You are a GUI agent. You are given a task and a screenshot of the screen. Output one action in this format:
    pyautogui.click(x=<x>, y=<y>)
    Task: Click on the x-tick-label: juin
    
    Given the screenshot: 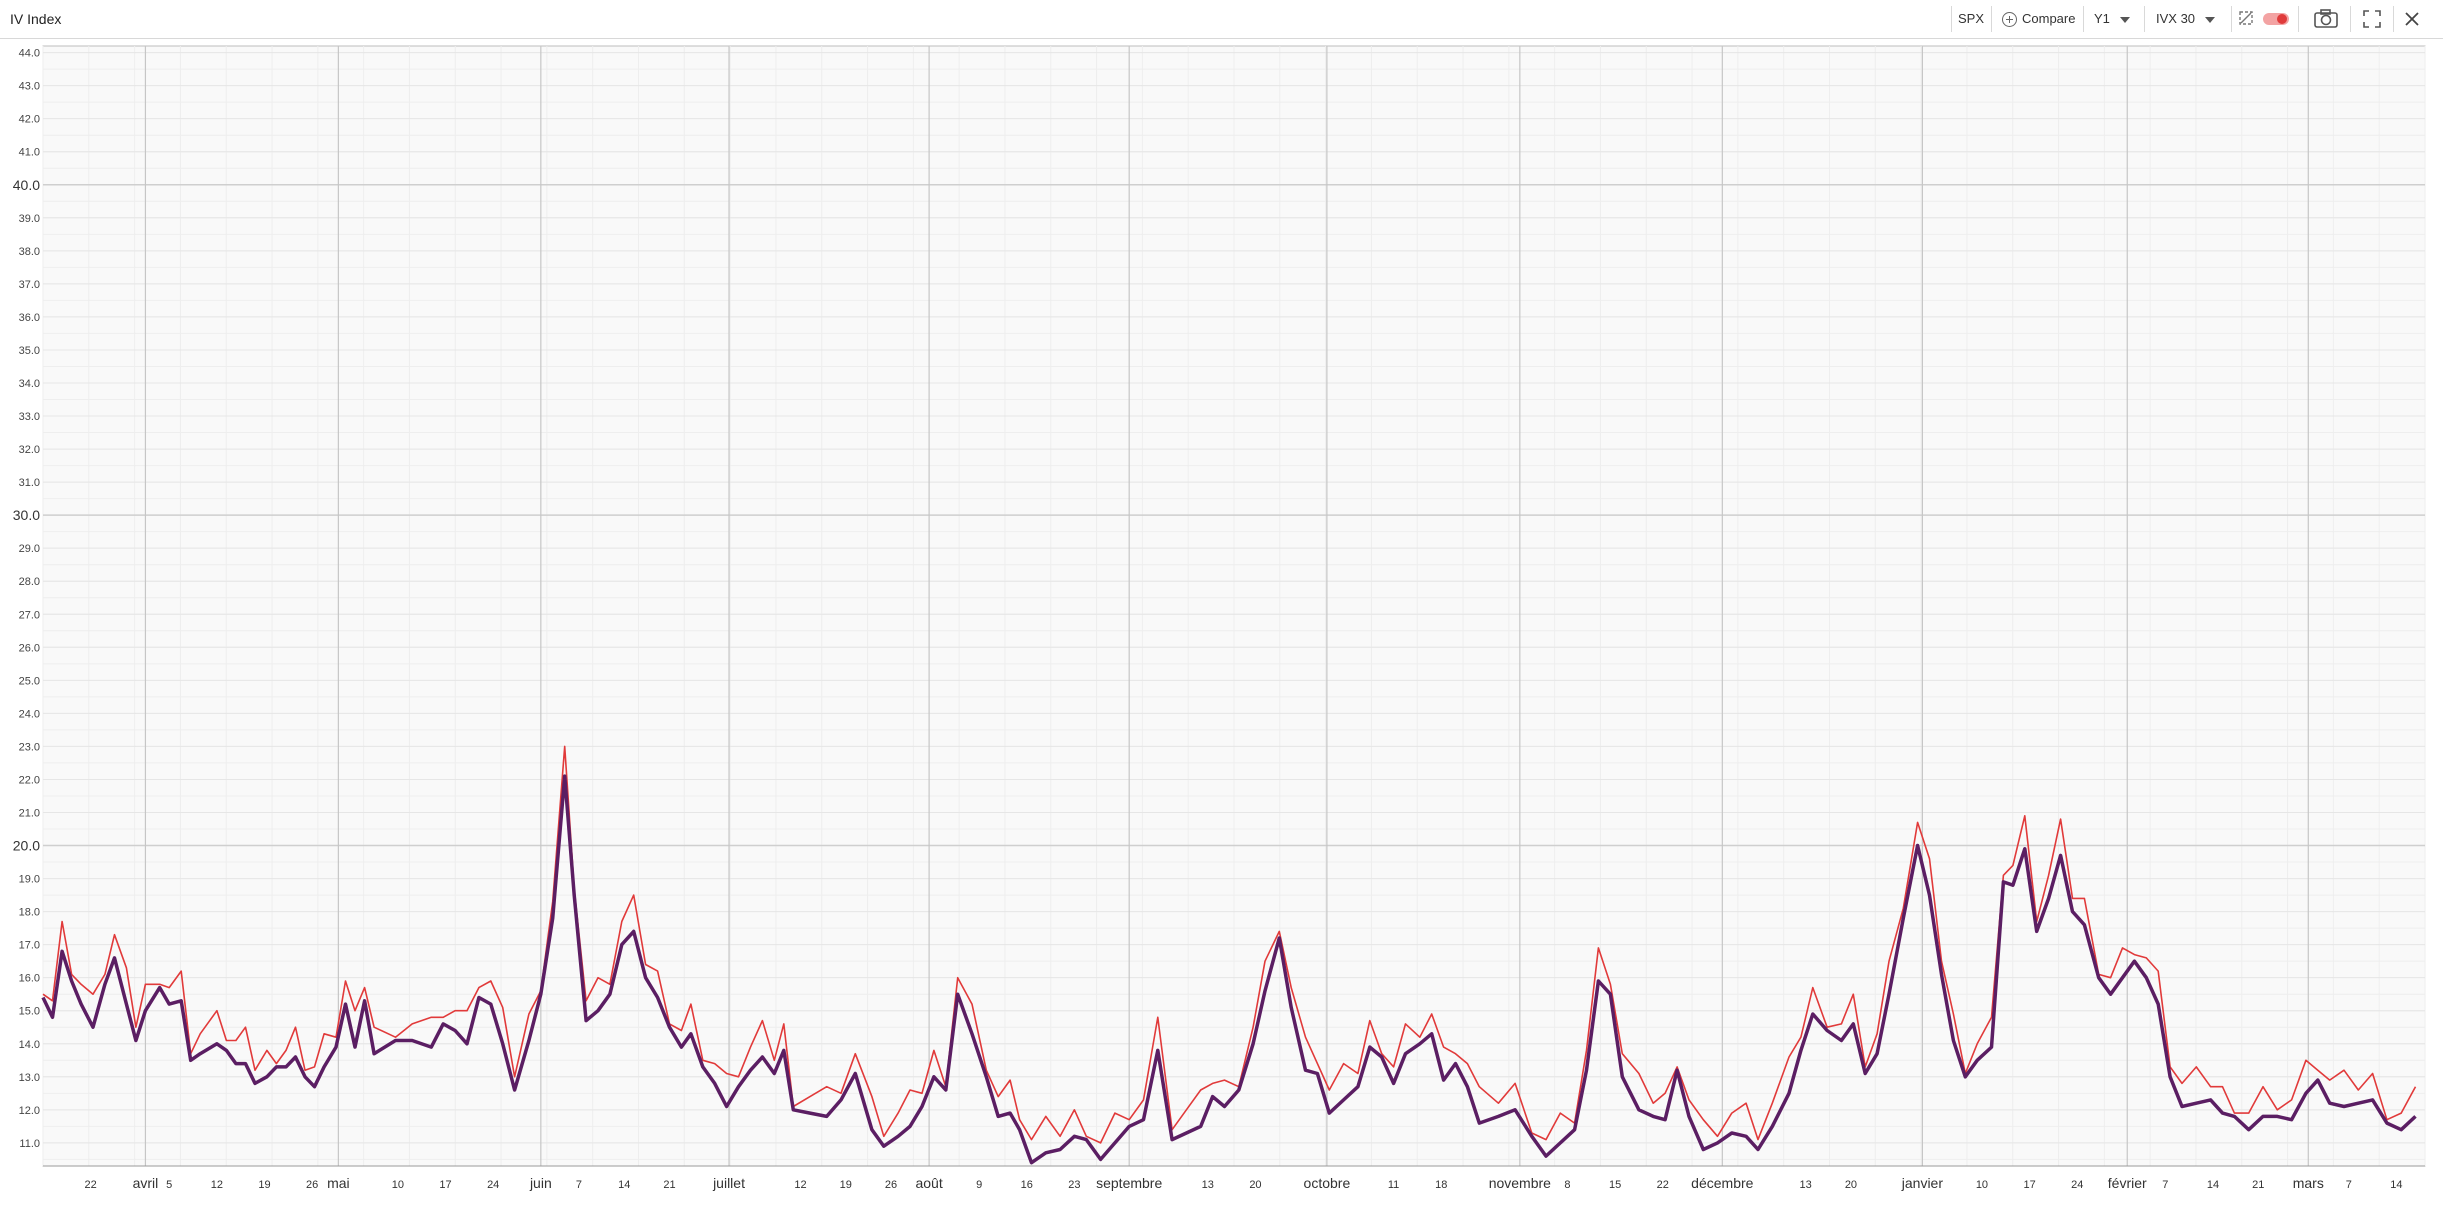 What is the action you would take?
    pyautogui.click(x=540, y=1183)
    